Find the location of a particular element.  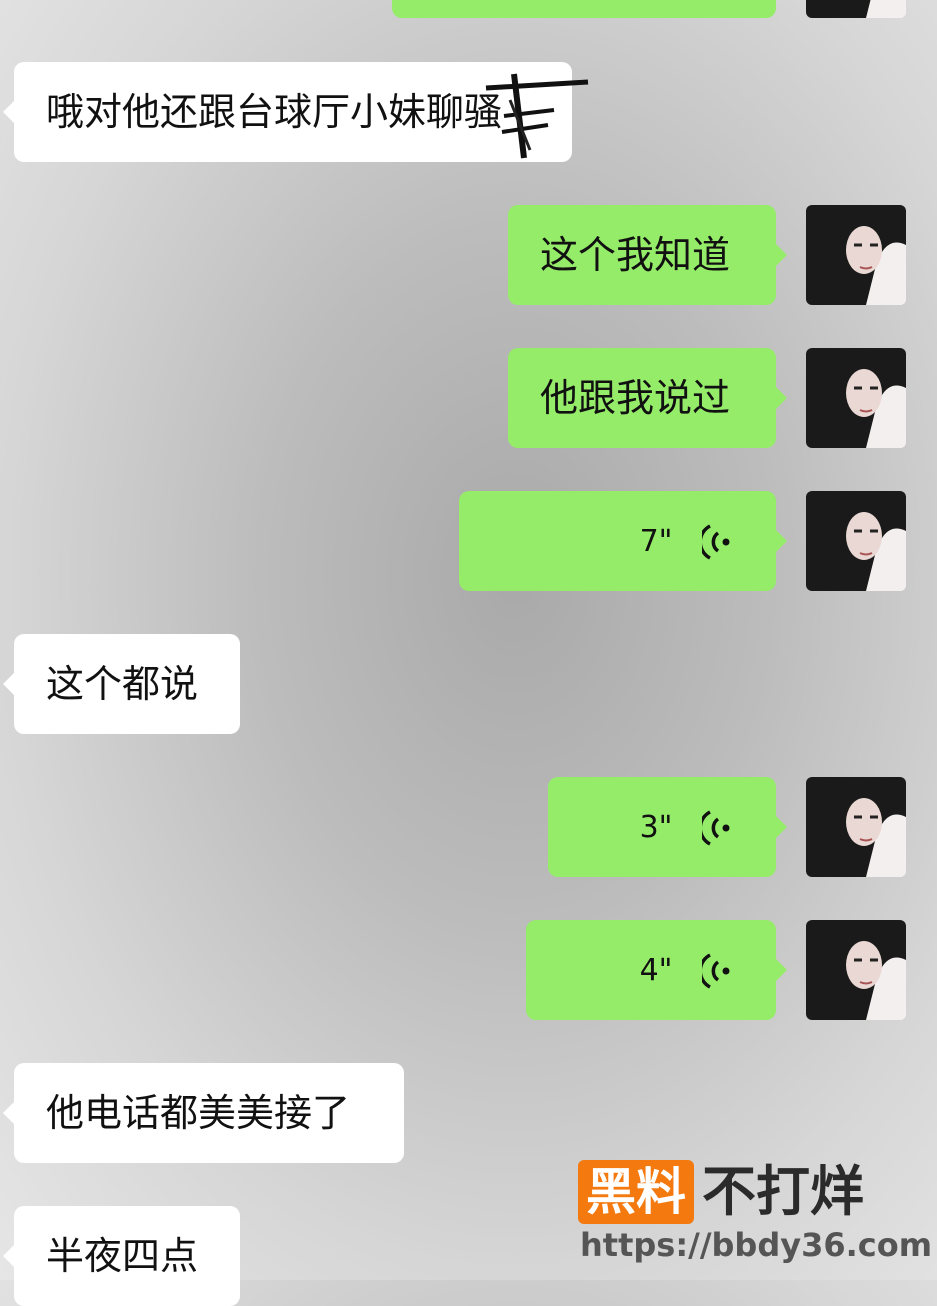

incoming-message: 他电话都美美接了 is located at coordinates (203, 1113).